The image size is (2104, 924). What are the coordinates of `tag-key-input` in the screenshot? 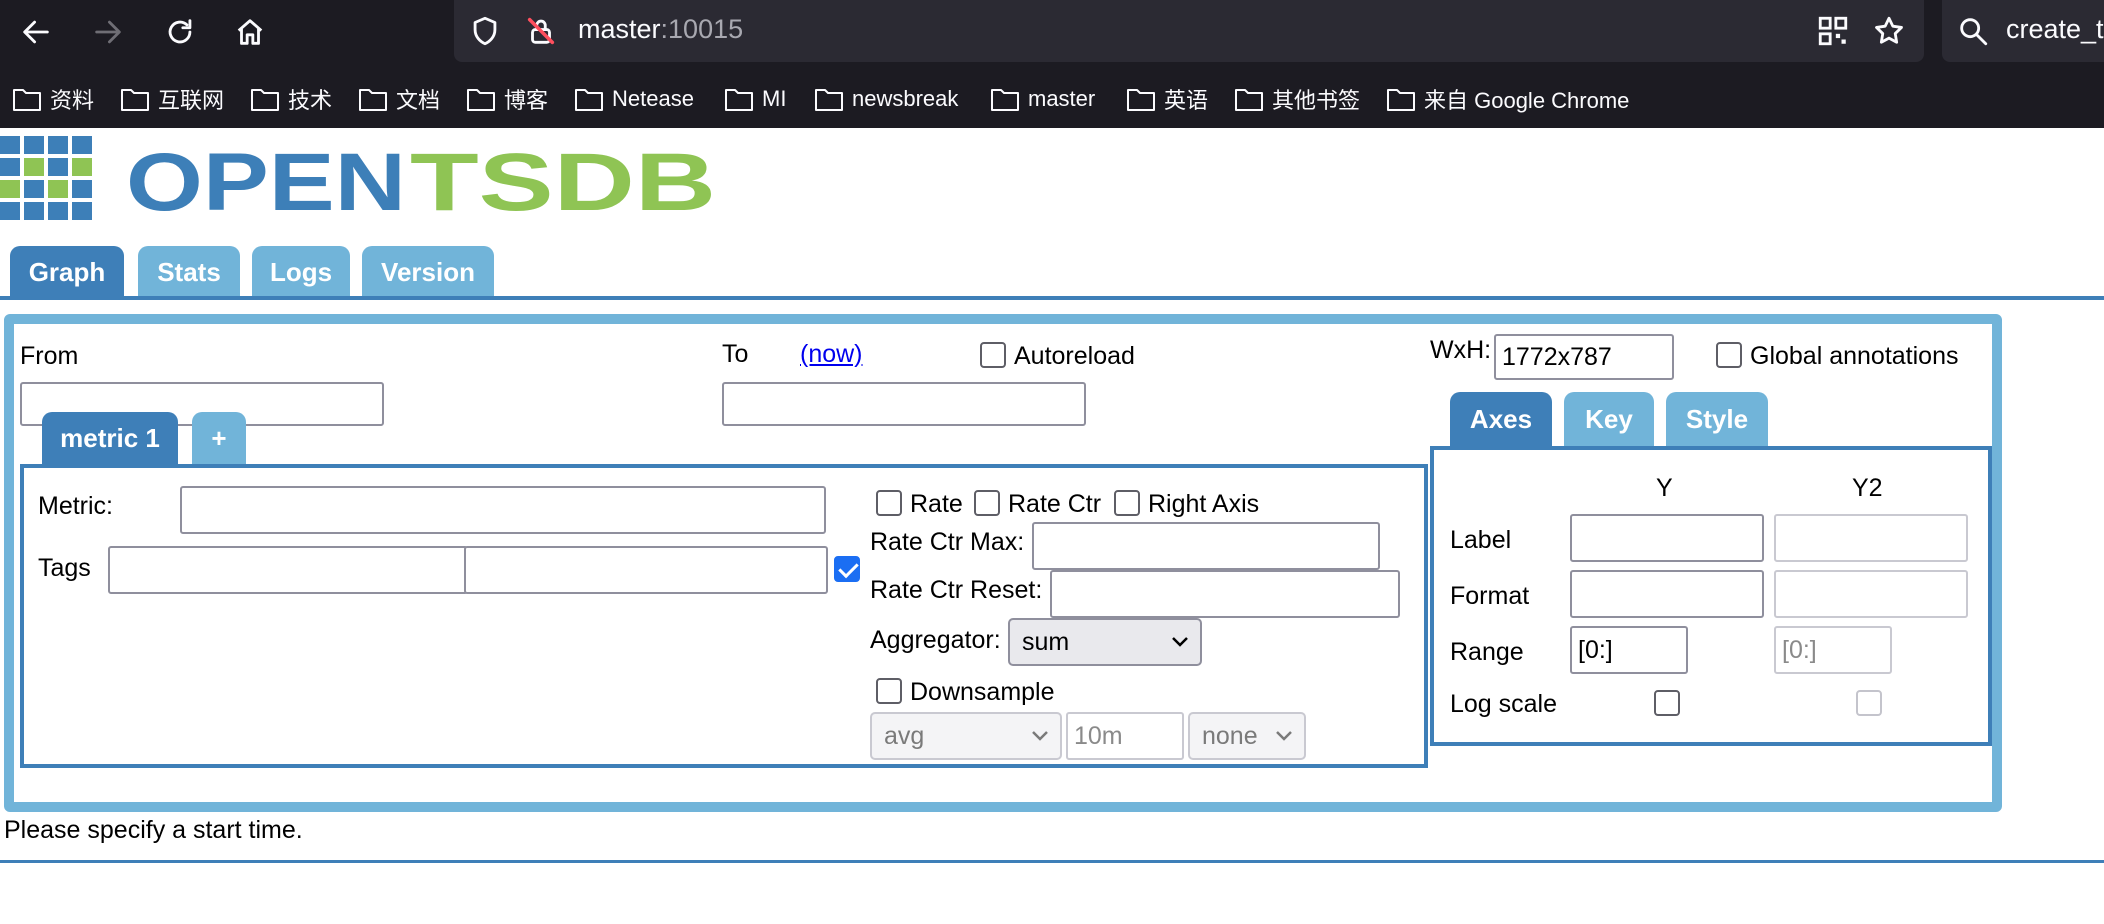 It's located at (288, 570).